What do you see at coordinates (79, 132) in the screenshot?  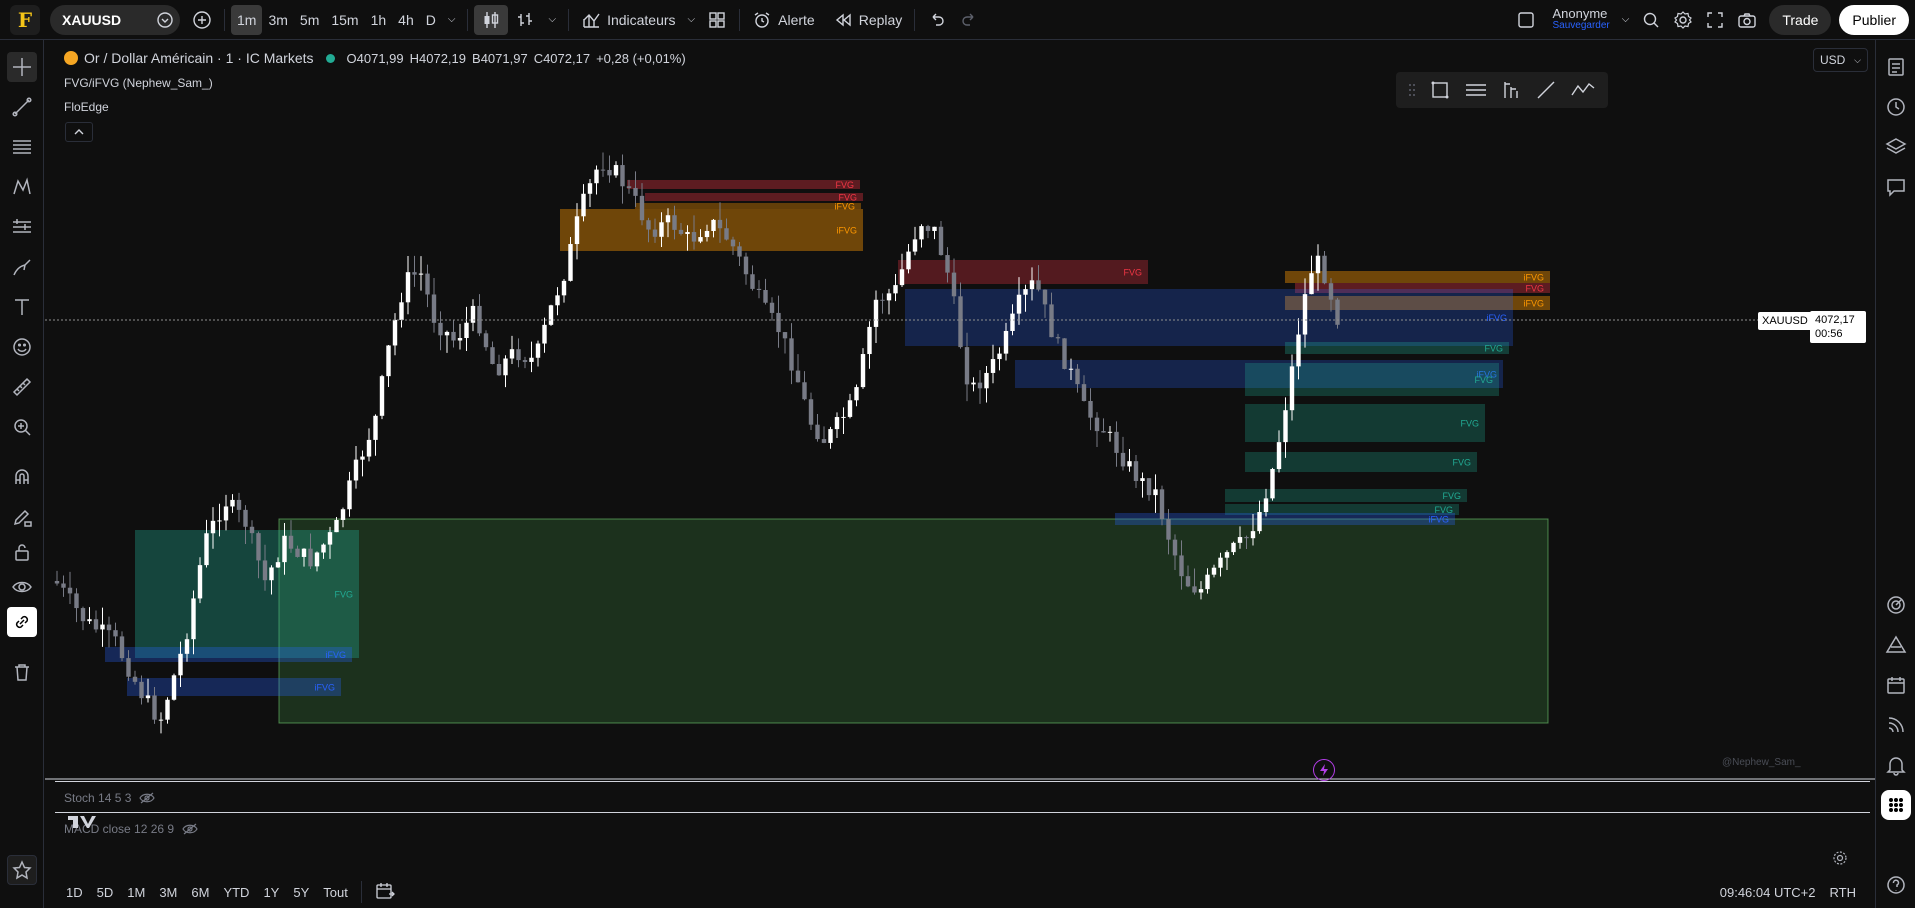 I see `collapse-legend-button` at bounding box center [79, 132].